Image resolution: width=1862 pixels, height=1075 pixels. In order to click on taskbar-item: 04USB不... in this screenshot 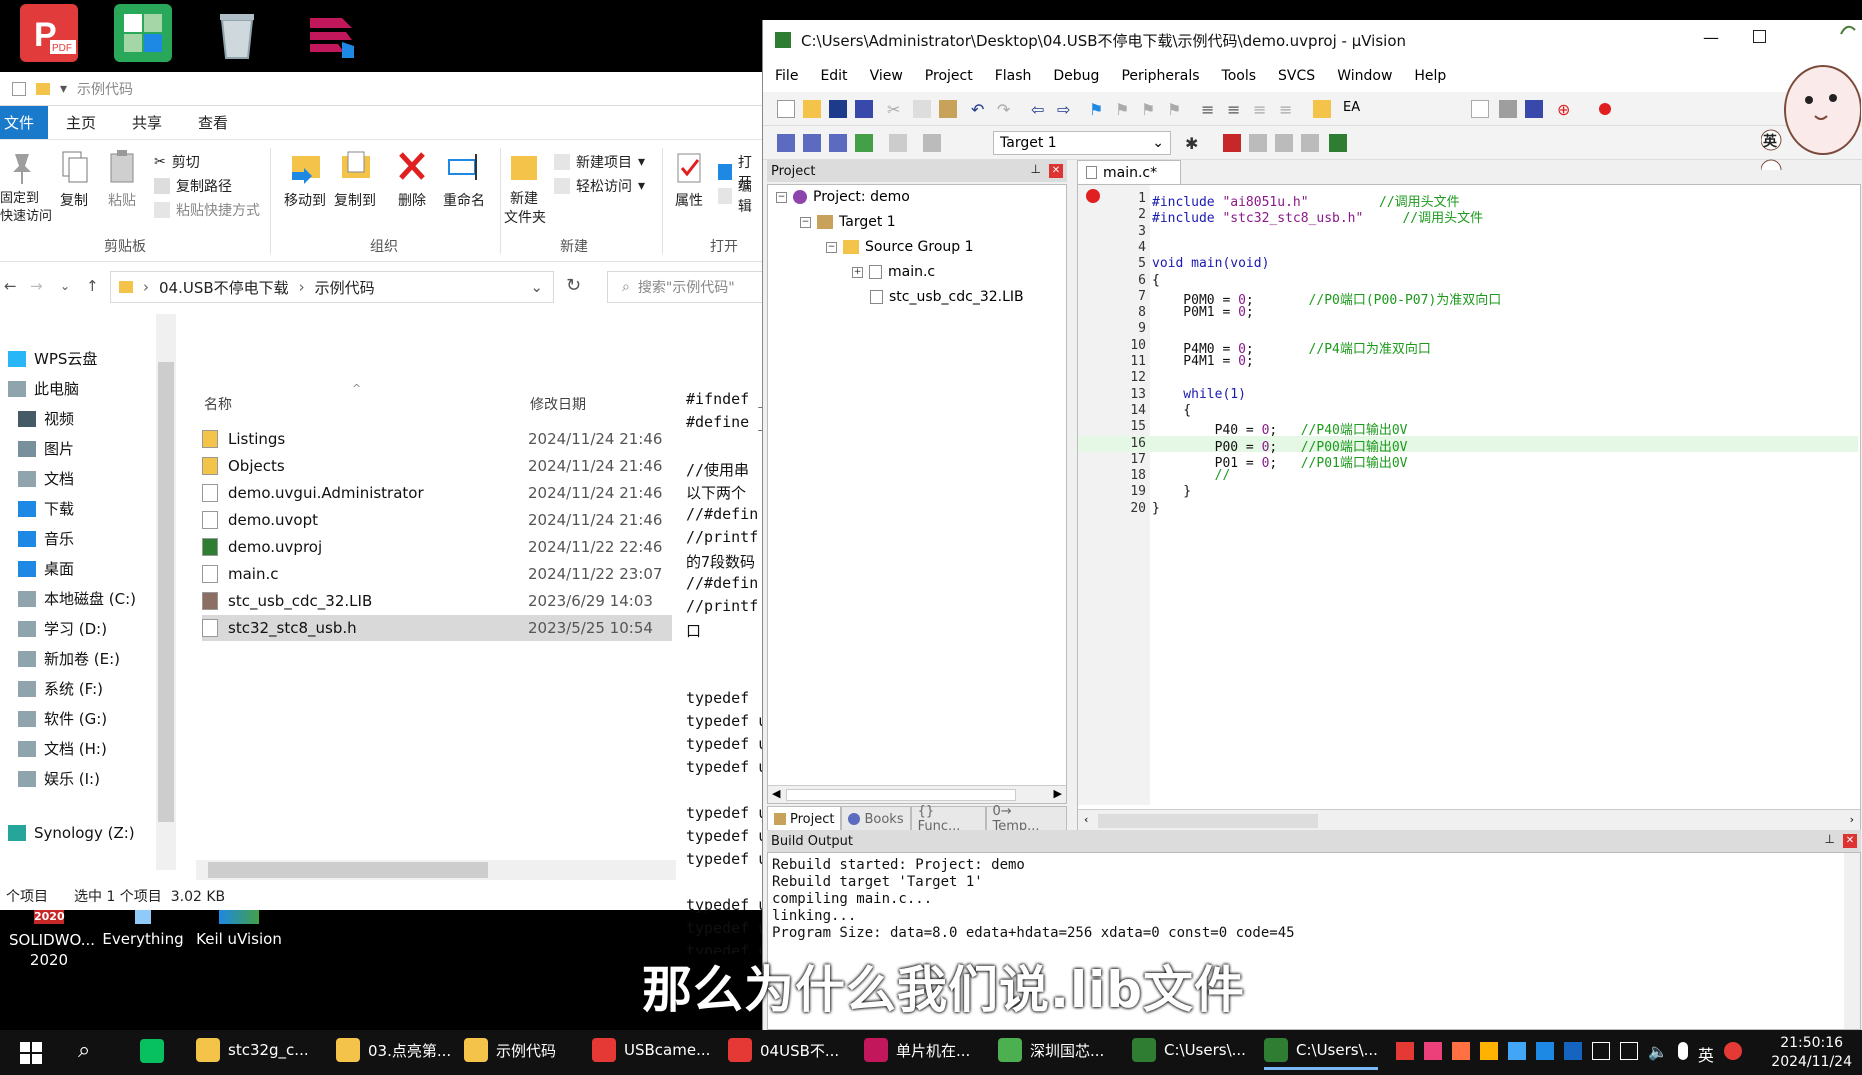, I will do `click(783, 1050)`.